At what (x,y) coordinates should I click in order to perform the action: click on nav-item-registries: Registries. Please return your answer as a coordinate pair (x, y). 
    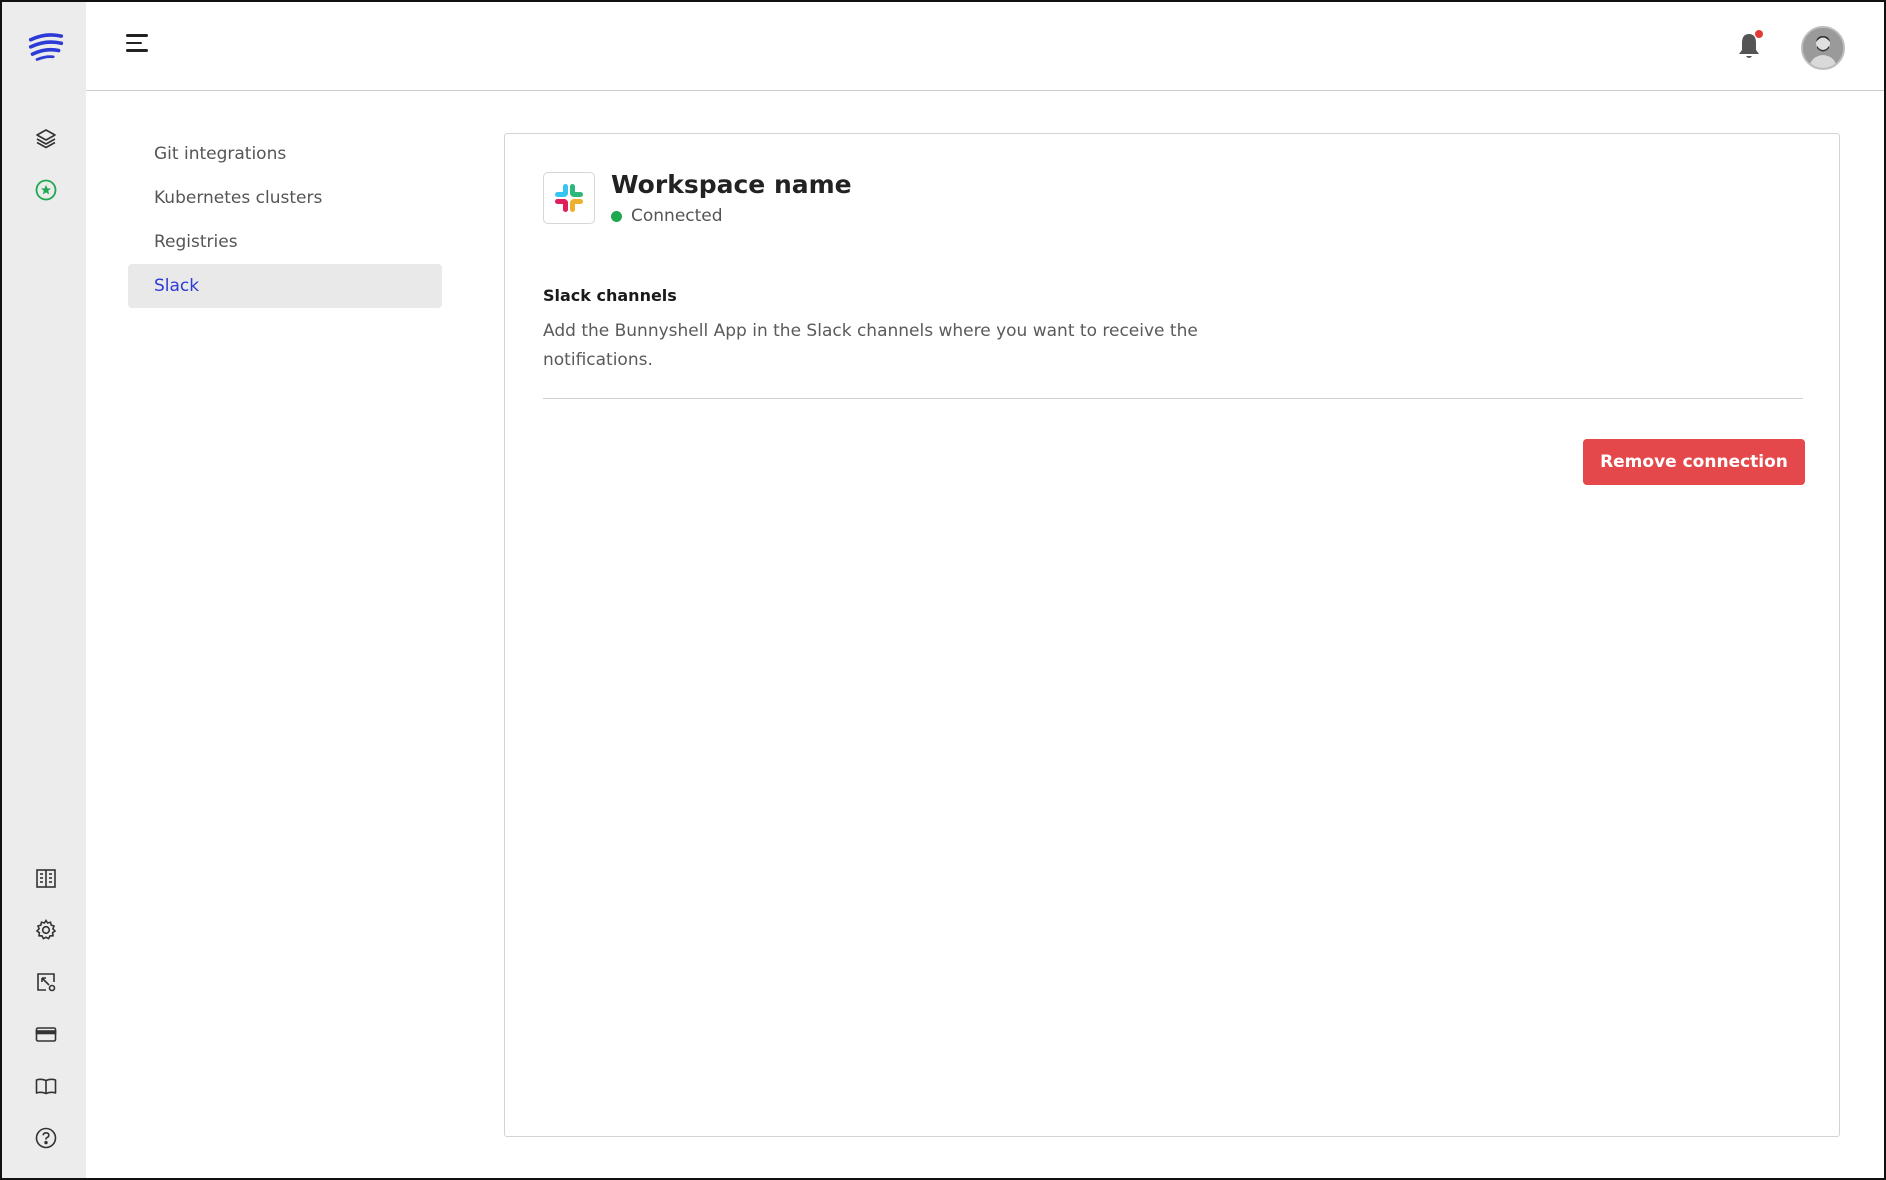
    Looking at the image, I should click on (285, 242).